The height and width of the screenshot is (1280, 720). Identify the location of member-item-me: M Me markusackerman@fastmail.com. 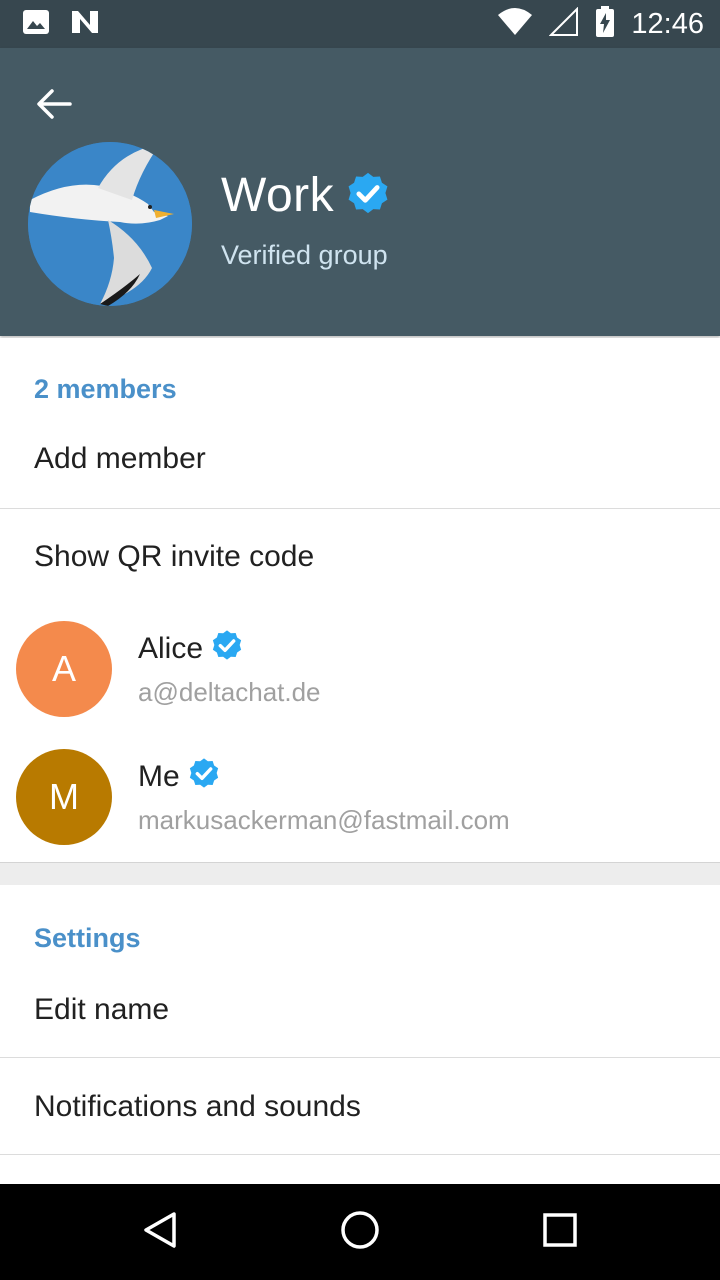
(360, 813).